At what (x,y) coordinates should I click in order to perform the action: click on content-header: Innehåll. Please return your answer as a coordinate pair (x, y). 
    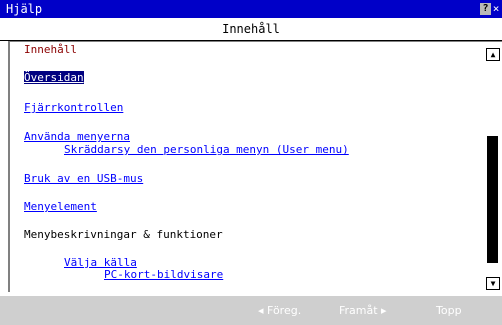
    Looking at the image, I should click on (251, 29).